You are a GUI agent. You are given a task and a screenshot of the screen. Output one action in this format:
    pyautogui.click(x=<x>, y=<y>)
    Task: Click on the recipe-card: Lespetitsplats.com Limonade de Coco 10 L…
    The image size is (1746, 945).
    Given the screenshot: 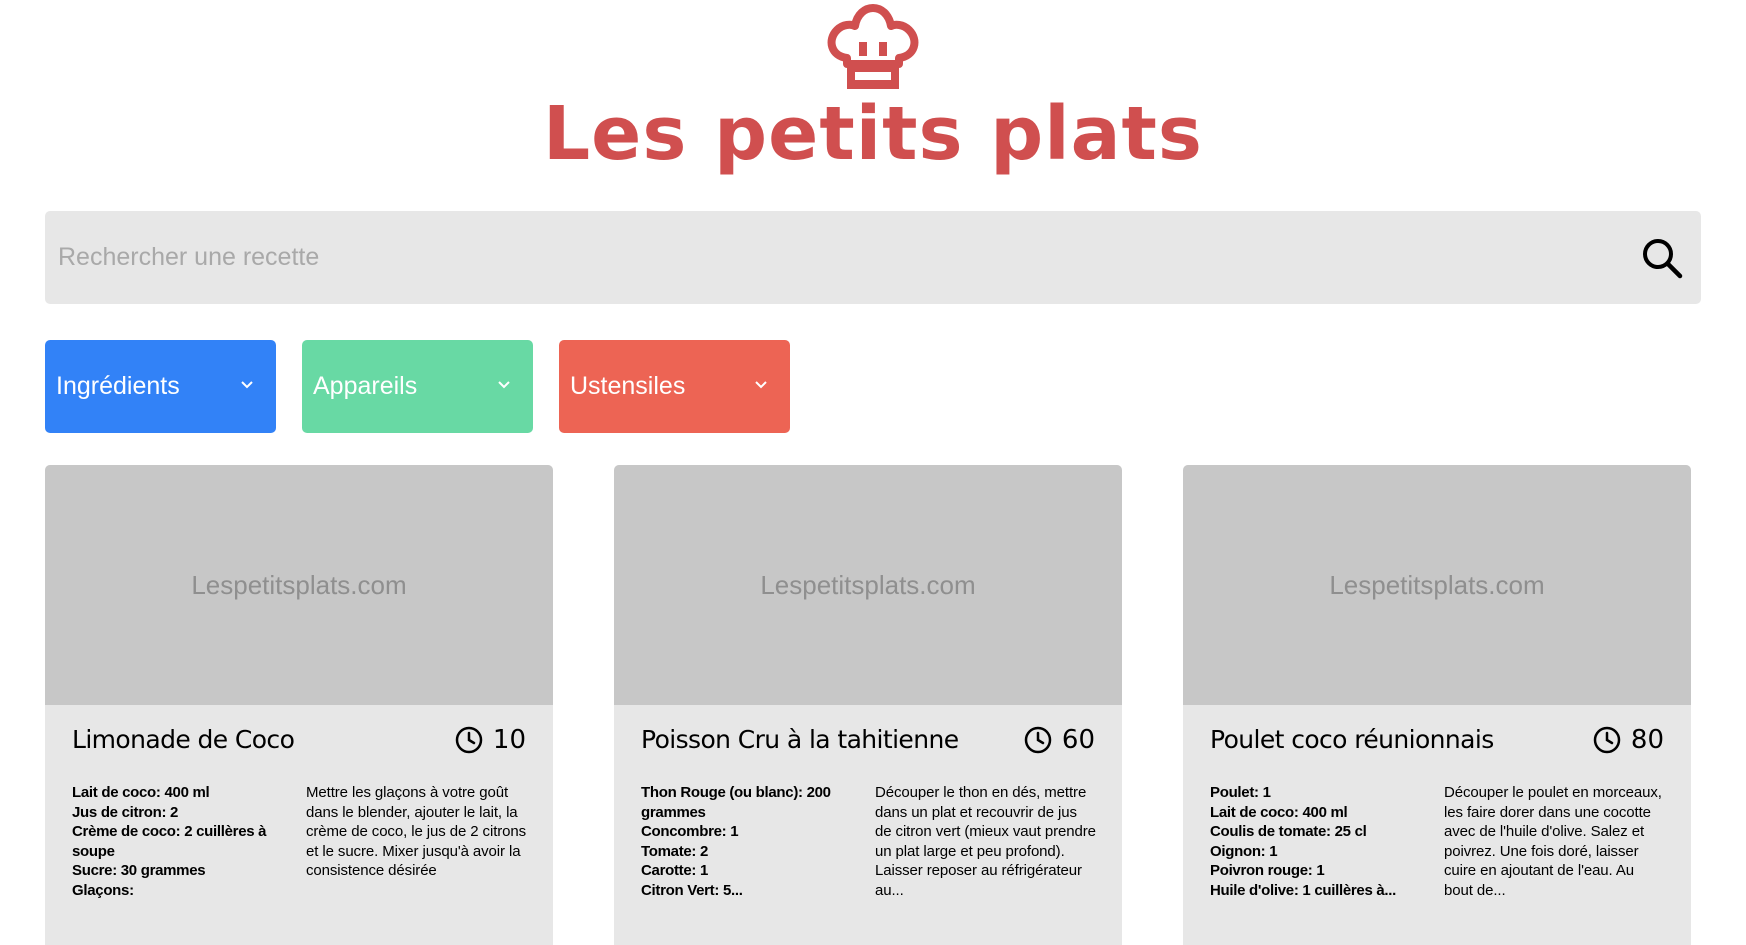 What is the action you would take?
    pyautogui.click(x=299, y=705)
    